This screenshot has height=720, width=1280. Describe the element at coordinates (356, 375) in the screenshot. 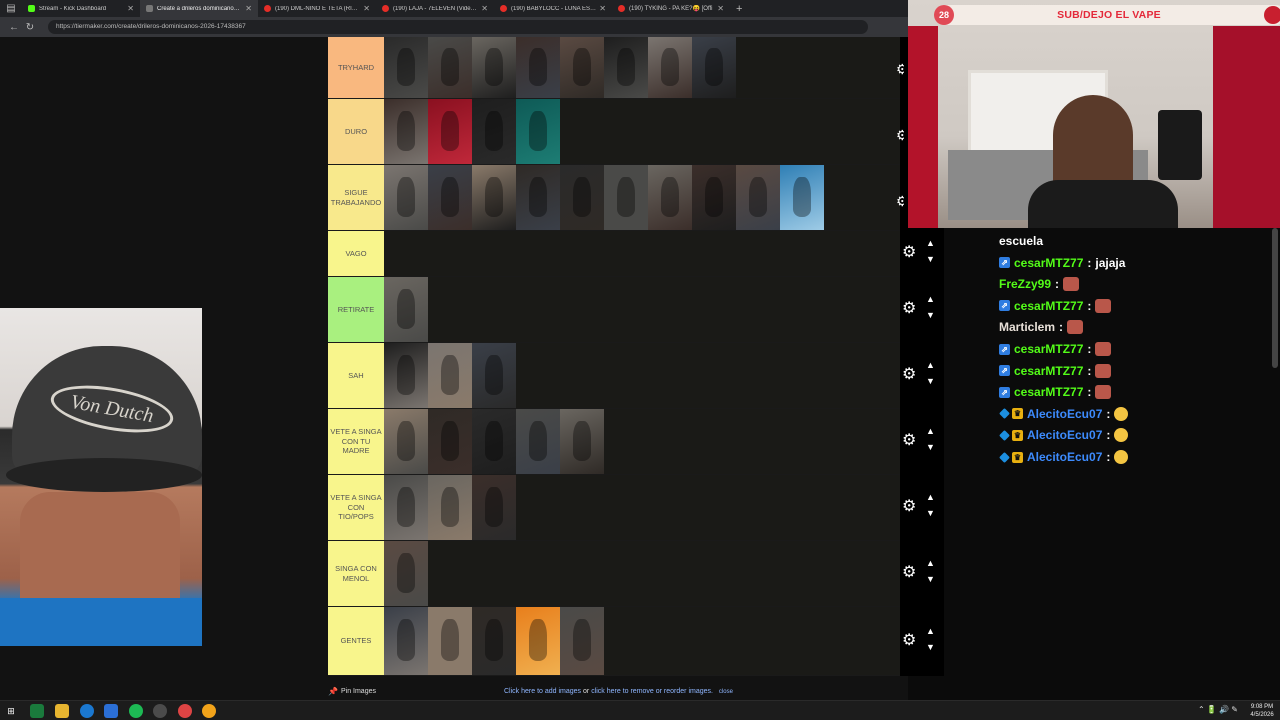

I see `tier-label: SAH` at that location.